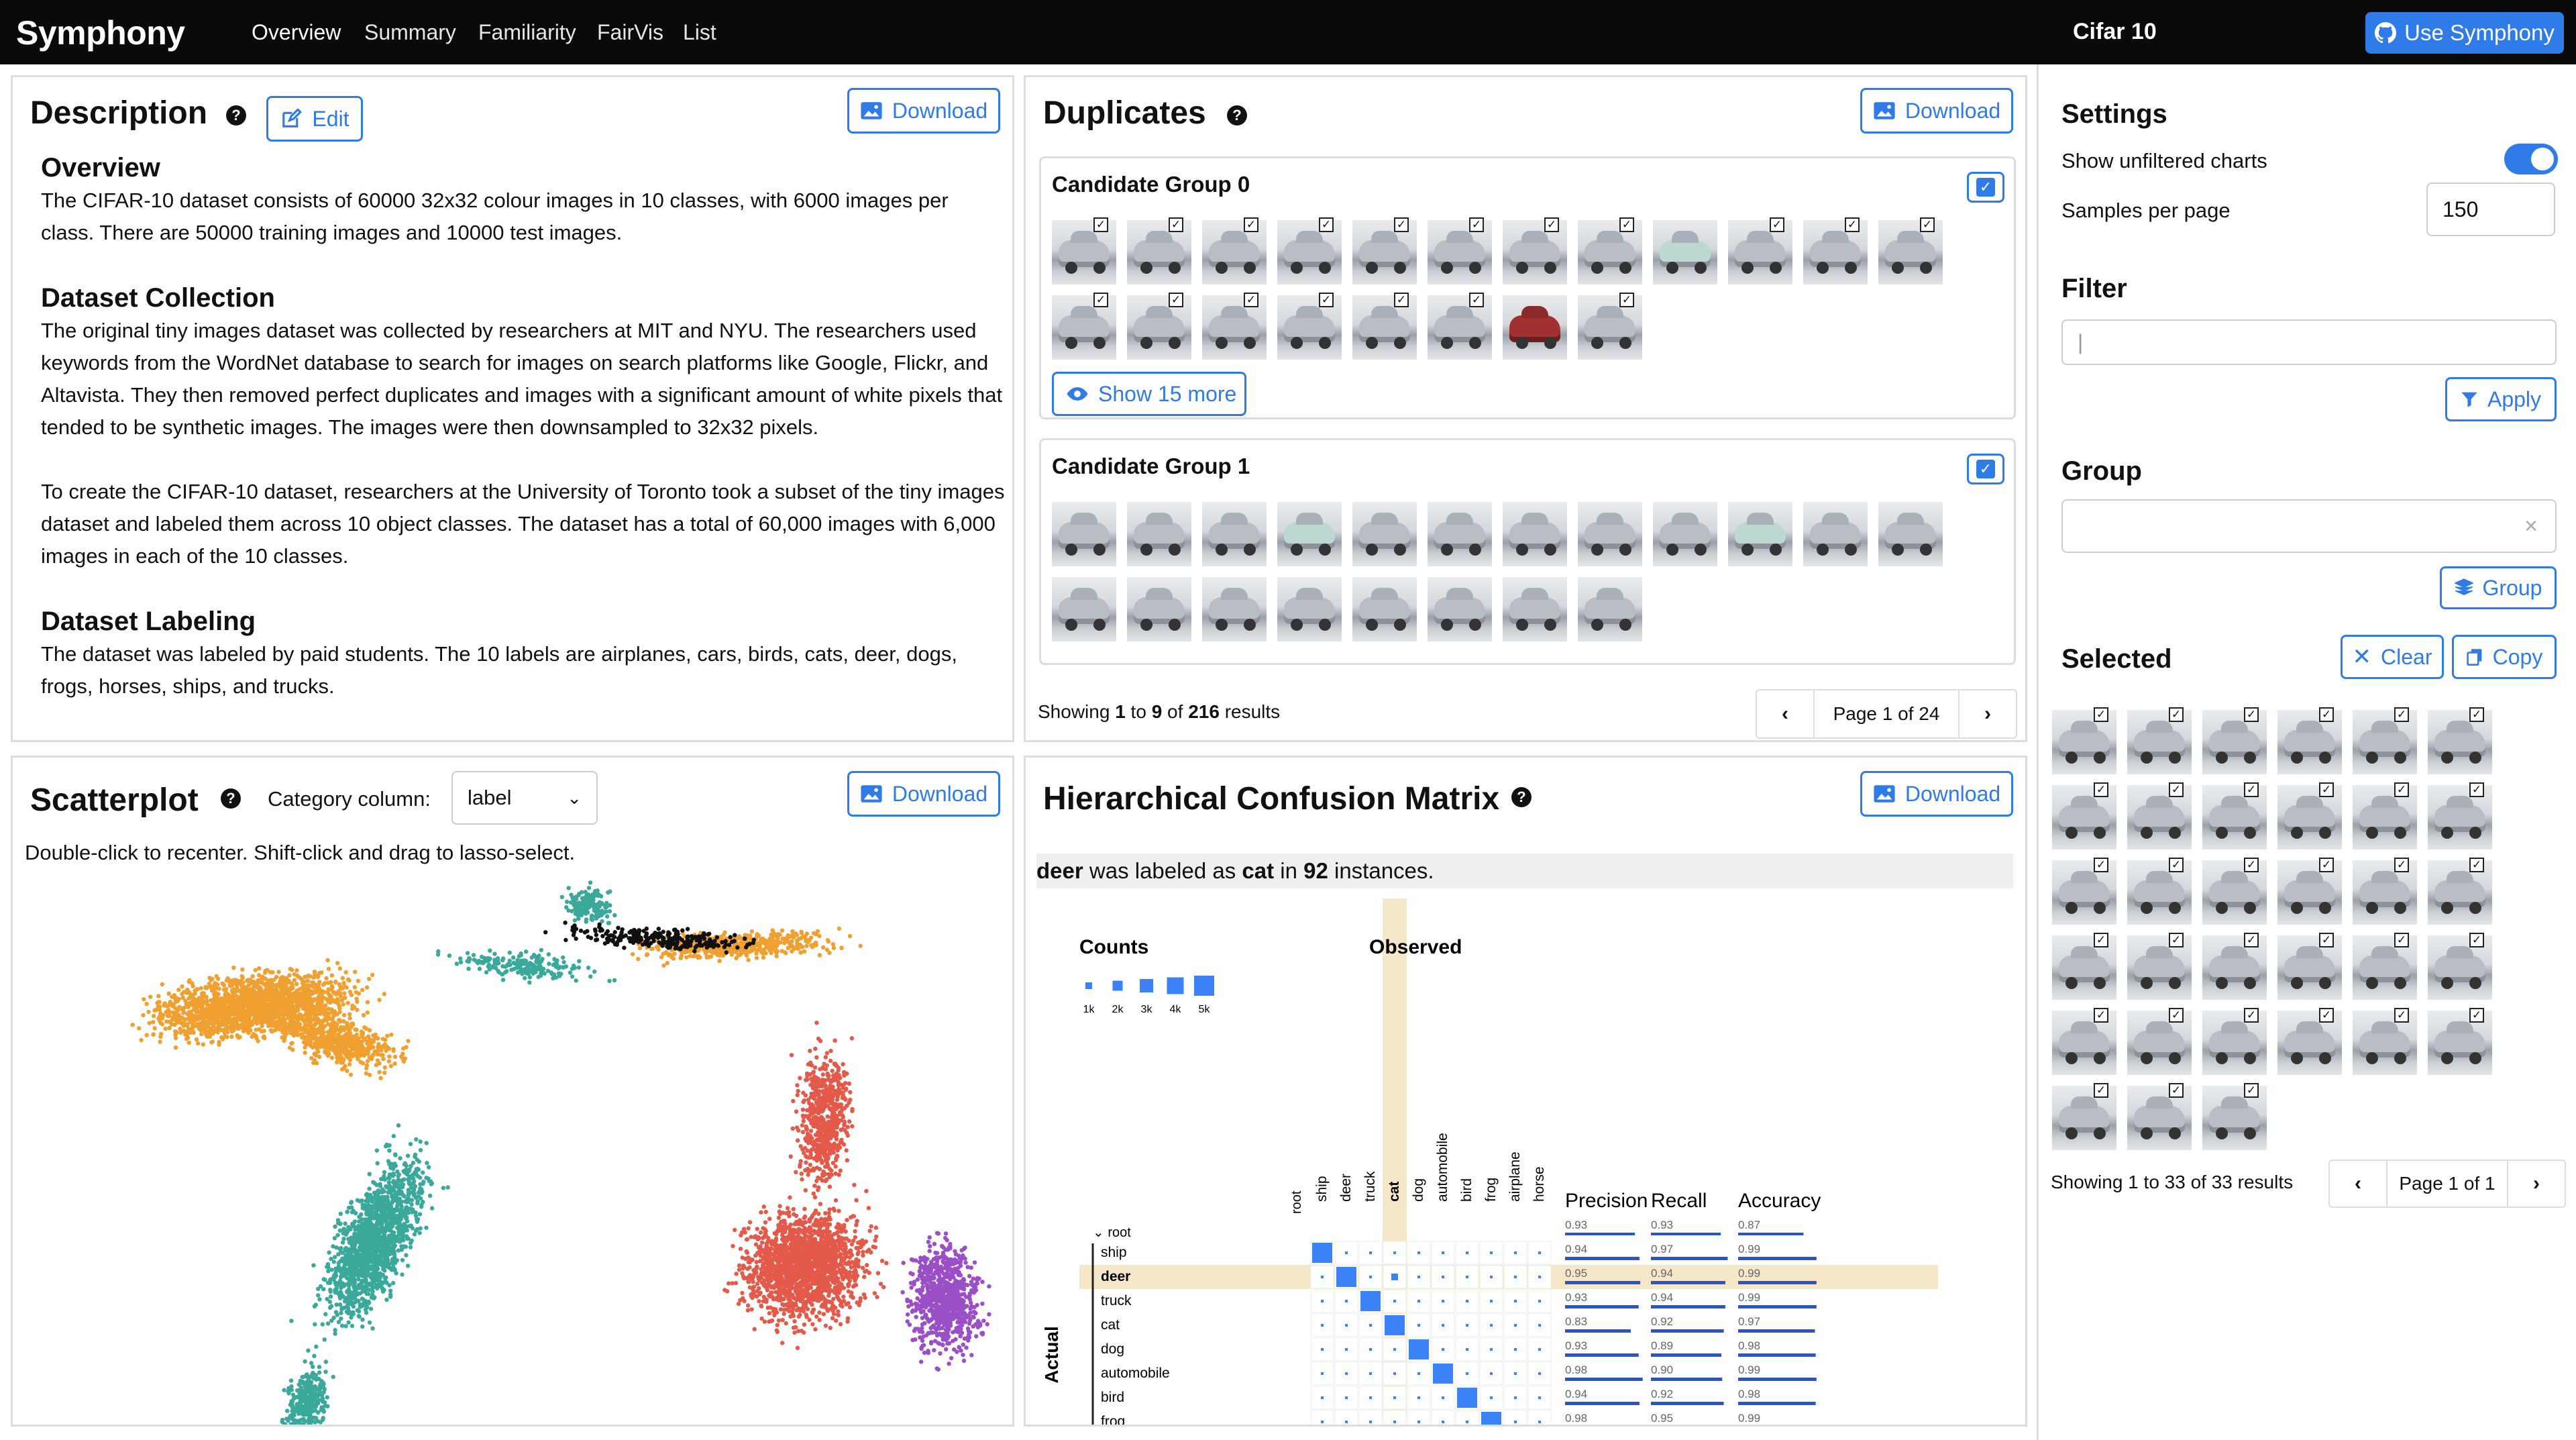  I want to click on duplicates-download-button: Download, so click(1936, 111).